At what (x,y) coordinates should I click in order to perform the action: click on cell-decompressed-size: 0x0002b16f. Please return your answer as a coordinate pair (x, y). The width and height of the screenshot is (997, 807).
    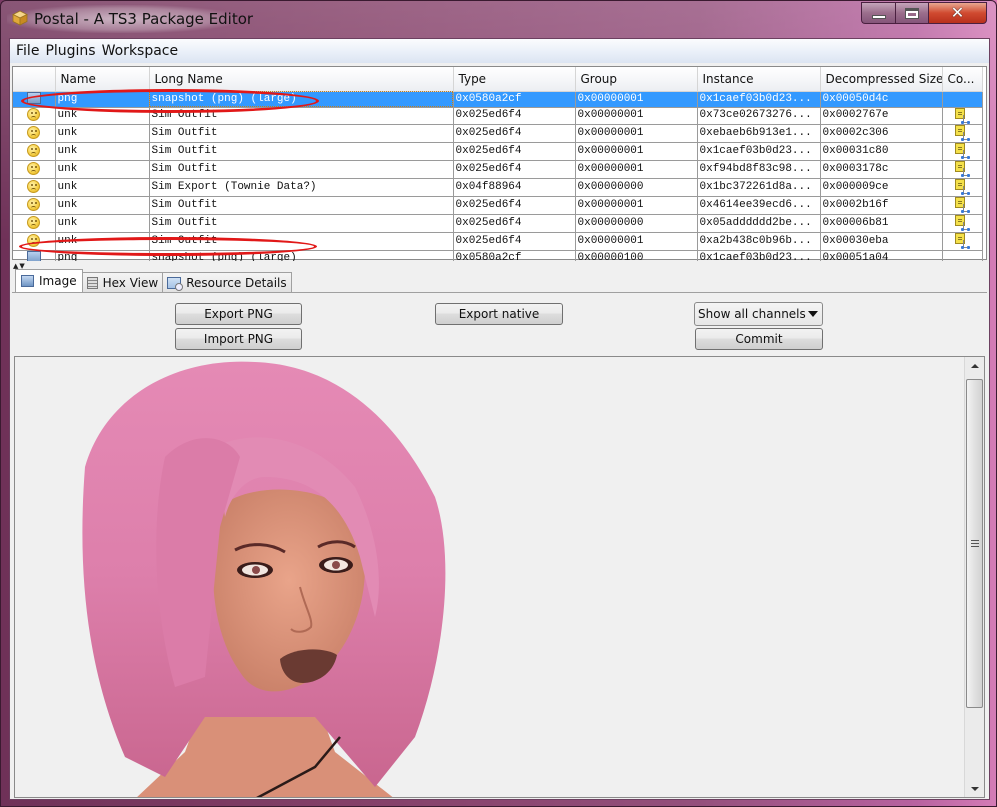
    Looking at the image, I should click on (881, 205).